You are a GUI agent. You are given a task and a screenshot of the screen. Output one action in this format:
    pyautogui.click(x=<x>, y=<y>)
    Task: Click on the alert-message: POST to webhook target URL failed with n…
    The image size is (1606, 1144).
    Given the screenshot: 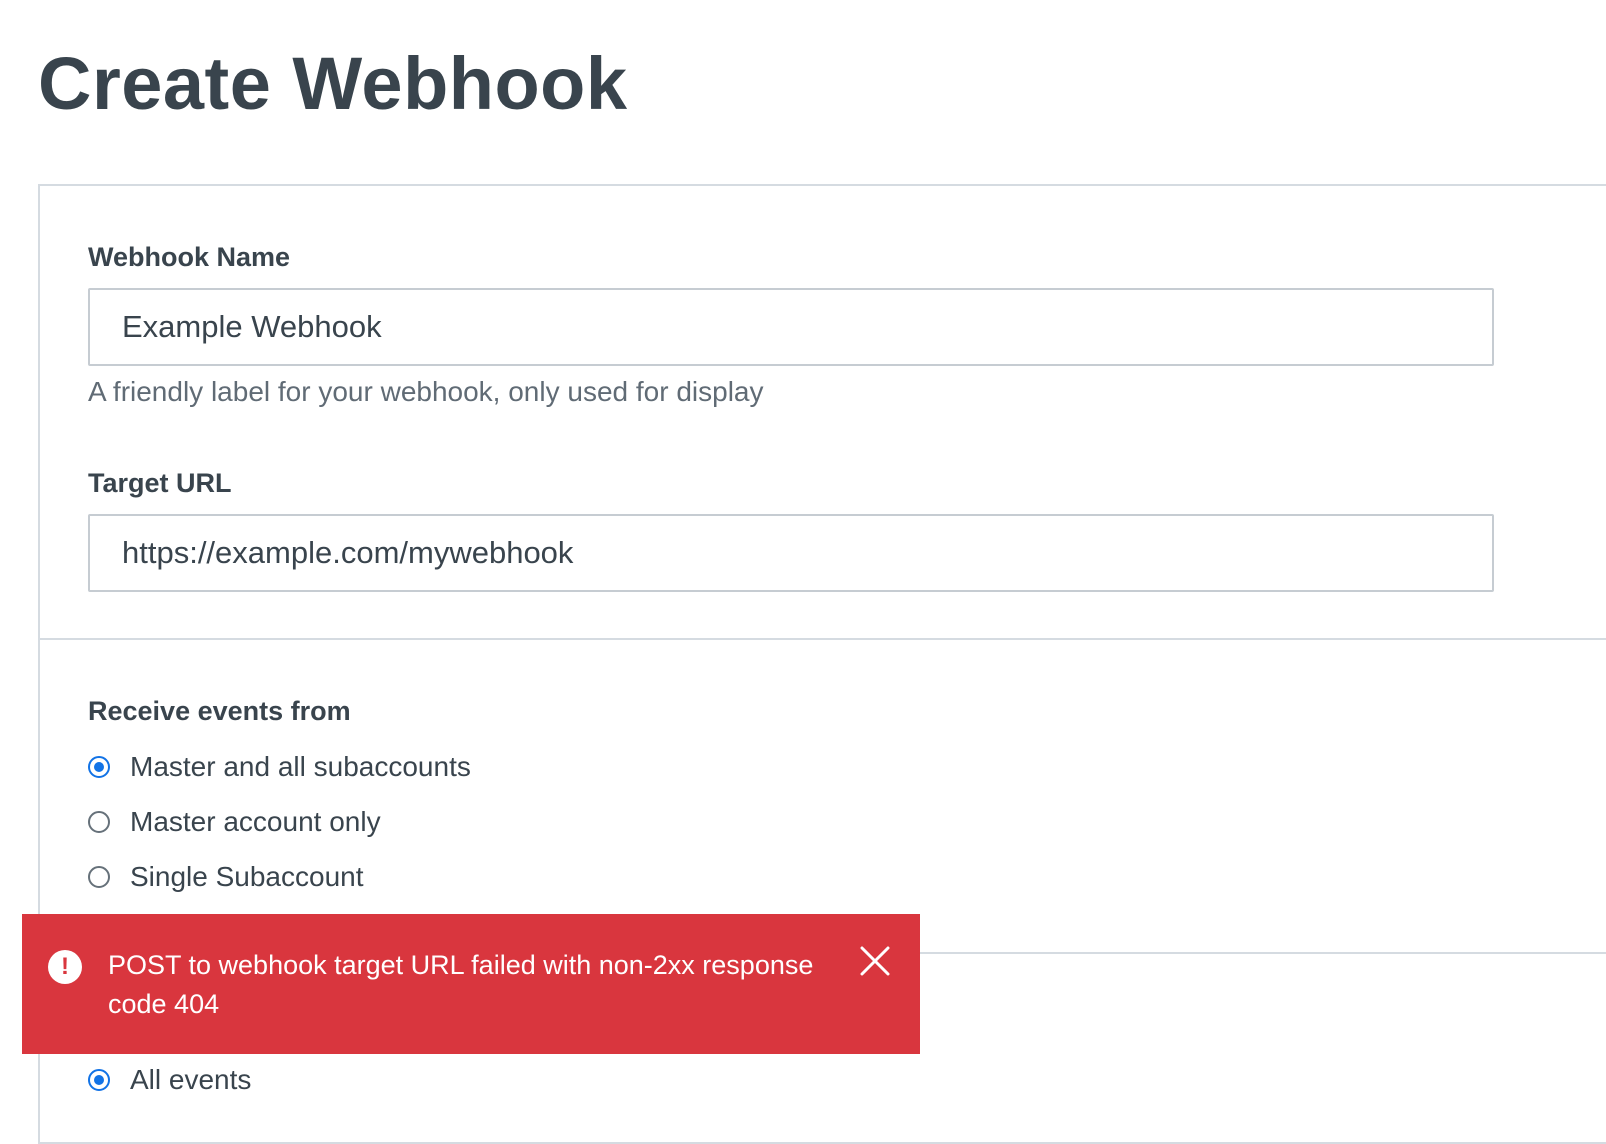 What is the action you would take?
    pyautogui.click(x=461, y=984)
    